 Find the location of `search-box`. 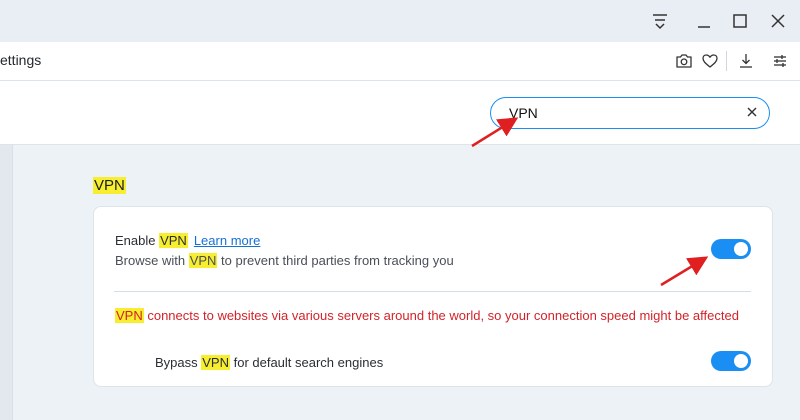

search-box is located at coordinates (630, 113).